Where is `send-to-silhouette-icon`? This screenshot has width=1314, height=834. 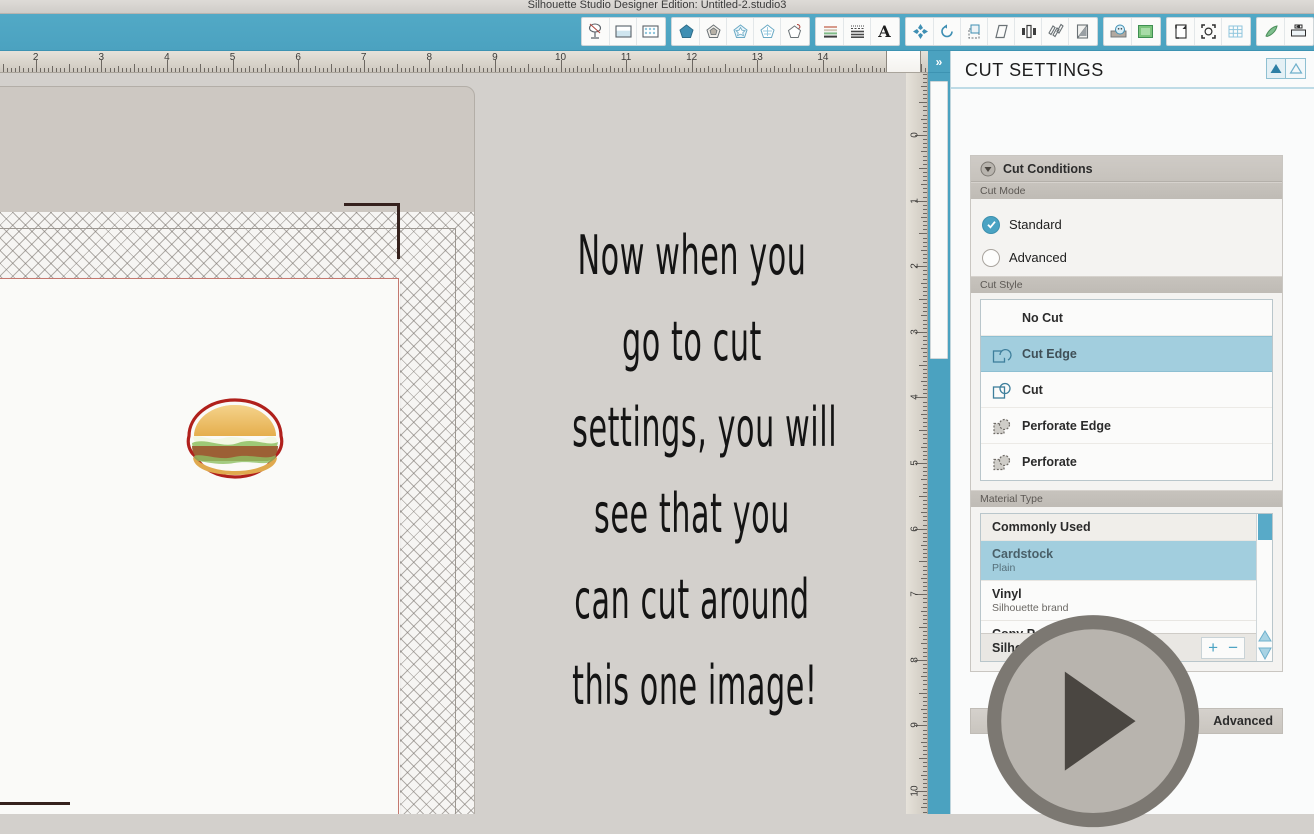
send-to-silhouette-icon is located at coordinates (1298, 31).